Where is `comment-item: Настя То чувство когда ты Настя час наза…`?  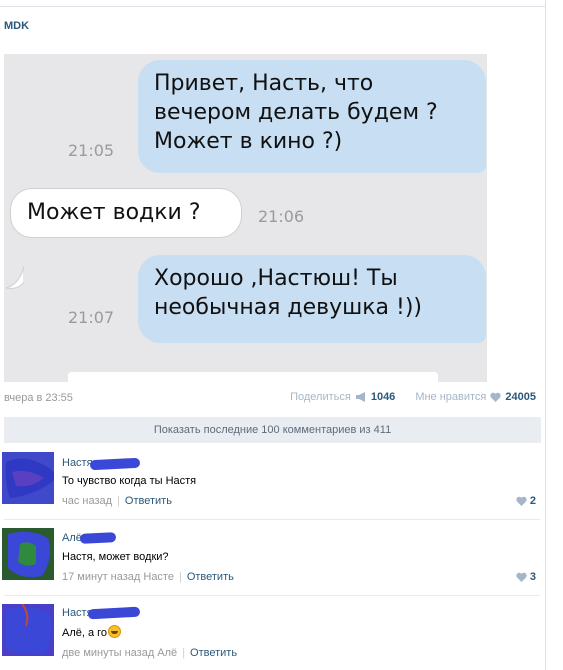 comment-item: Настя То чувство когда ты Настя час наза… is located at coordinates (270, 484).